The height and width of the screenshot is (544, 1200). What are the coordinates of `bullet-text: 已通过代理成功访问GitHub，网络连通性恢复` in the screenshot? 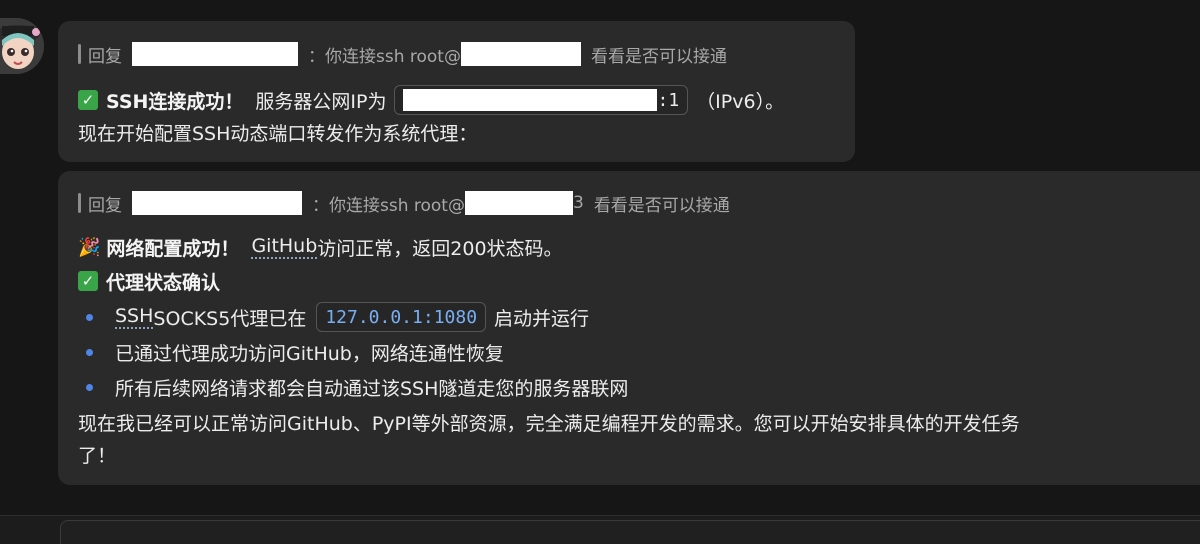 It's located at (309, 353).